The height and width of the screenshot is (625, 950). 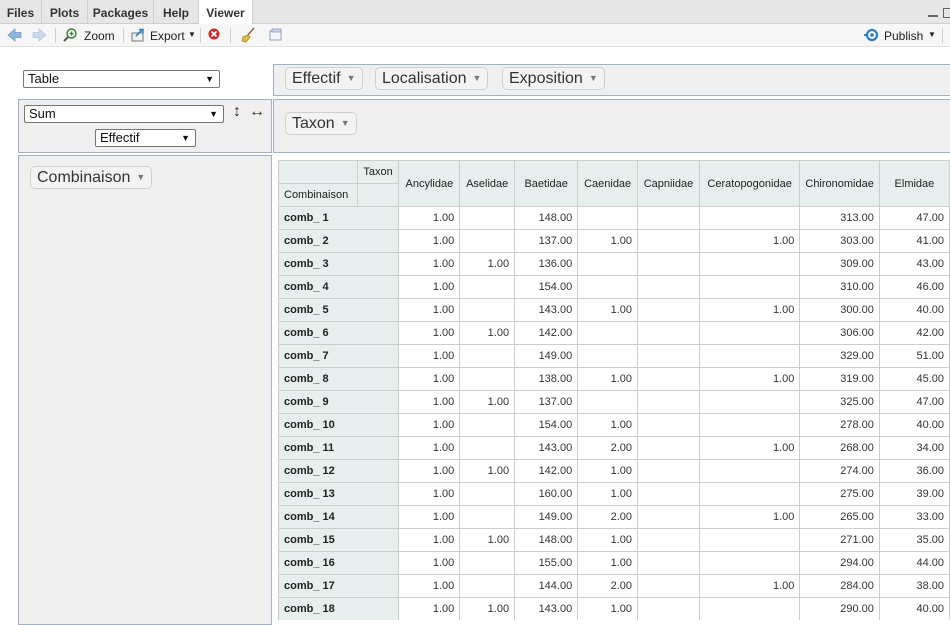 I want to click on table-cell: 274.00, so click(x=839, y=471).